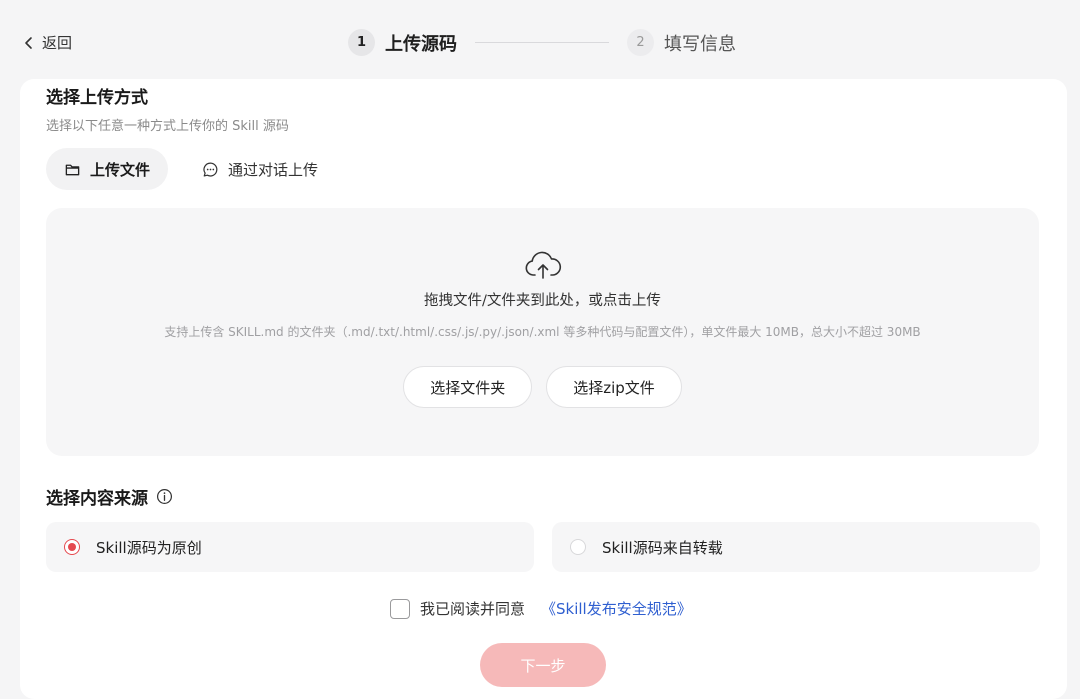 The height and width of the screenshot is (699, 1080). What do you see at coordinates (616, 608) in the screenshot?
I see `security-policy-link: 《Skill发布安全规范》` at bounding box center [616, 608].